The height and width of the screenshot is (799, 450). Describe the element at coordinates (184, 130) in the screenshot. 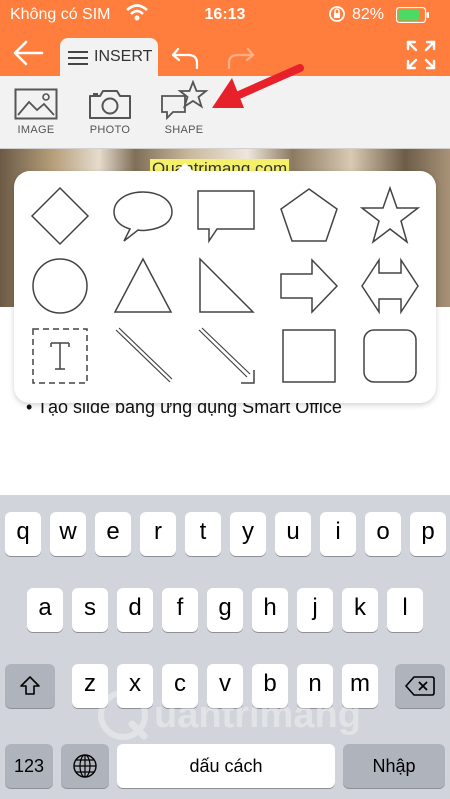

I see `insert-shape-label: SHAPE` at that location.